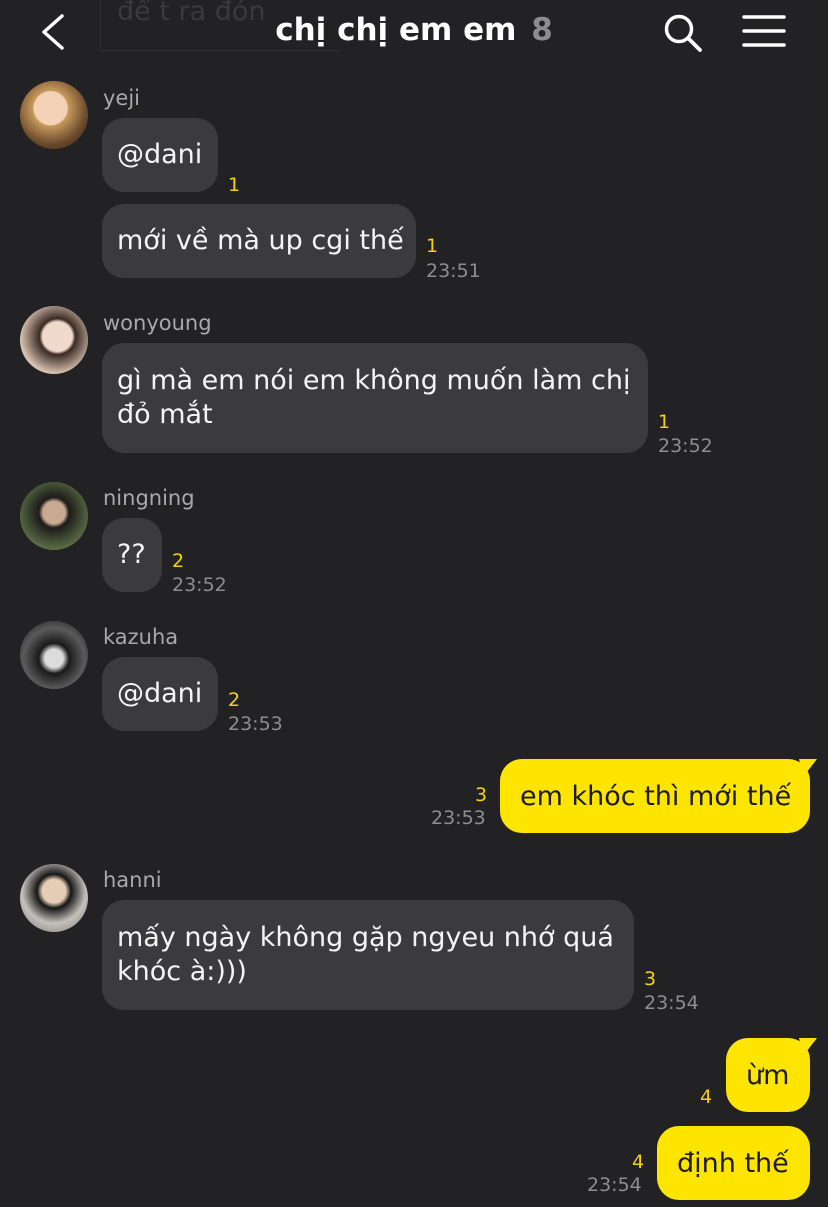 Image resolution: width=828 pixels, height=1207 pixels. I want to click on my-message-bubble: ừm, so click(768, 1075).